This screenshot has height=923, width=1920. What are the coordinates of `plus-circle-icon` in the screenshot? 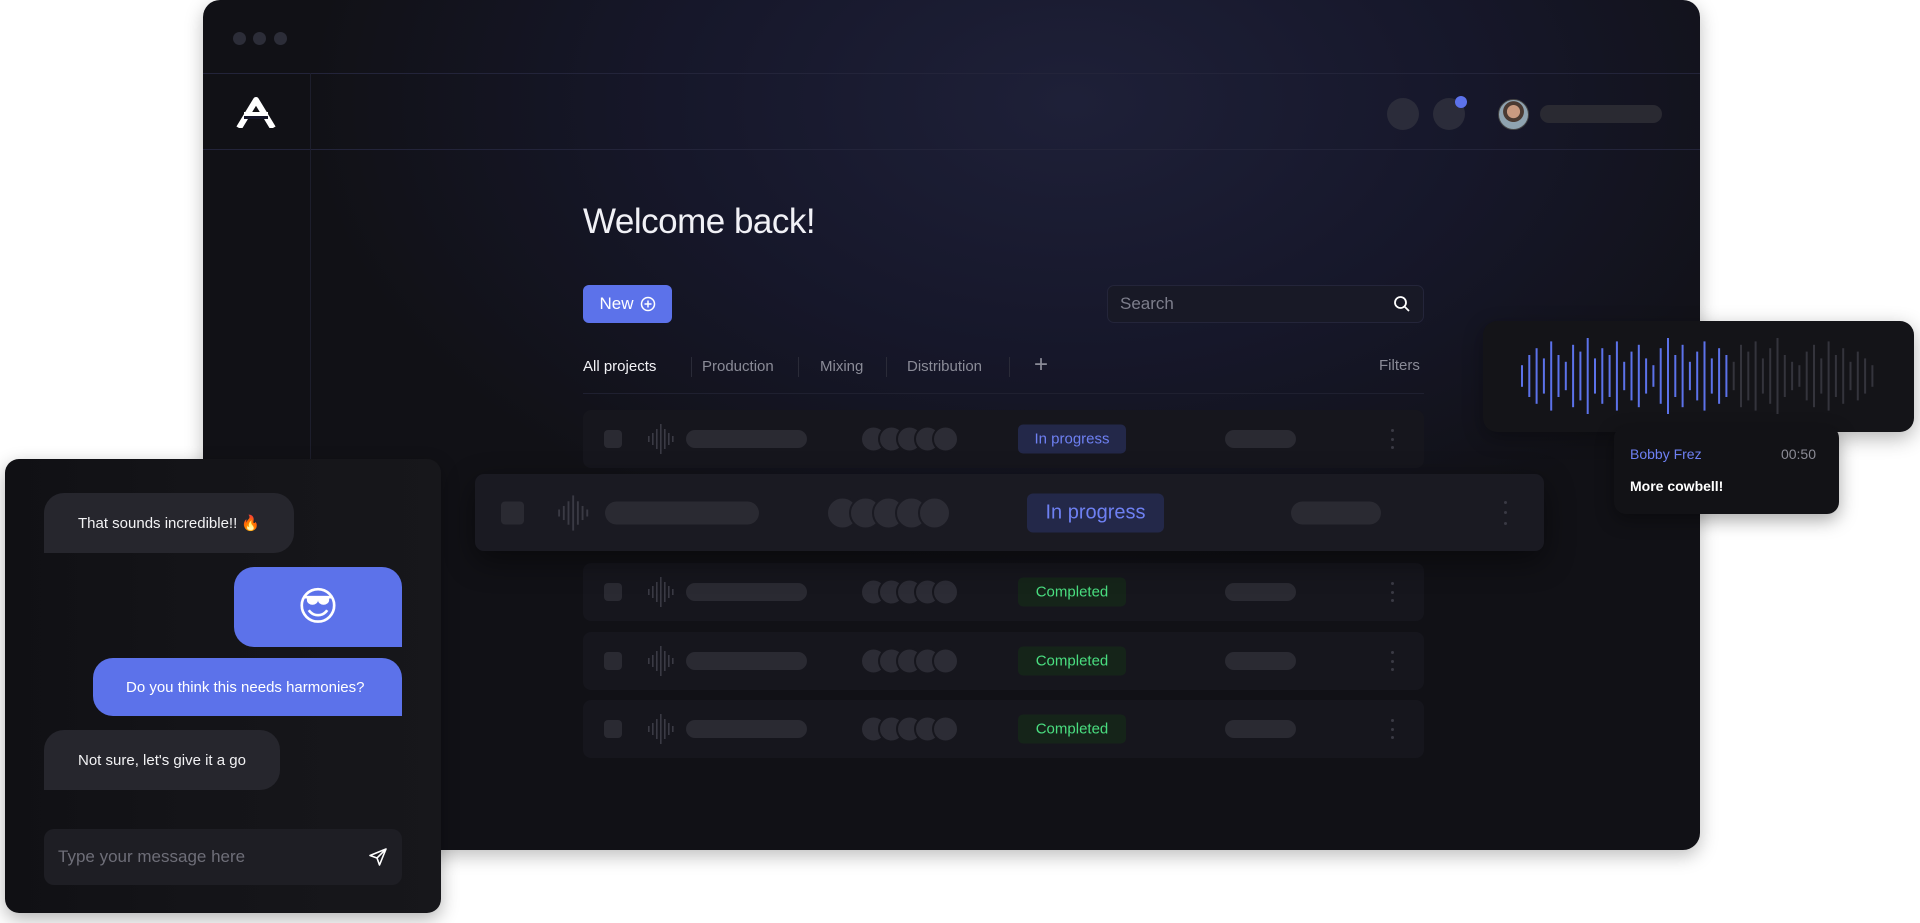 It's located at (647, 304).